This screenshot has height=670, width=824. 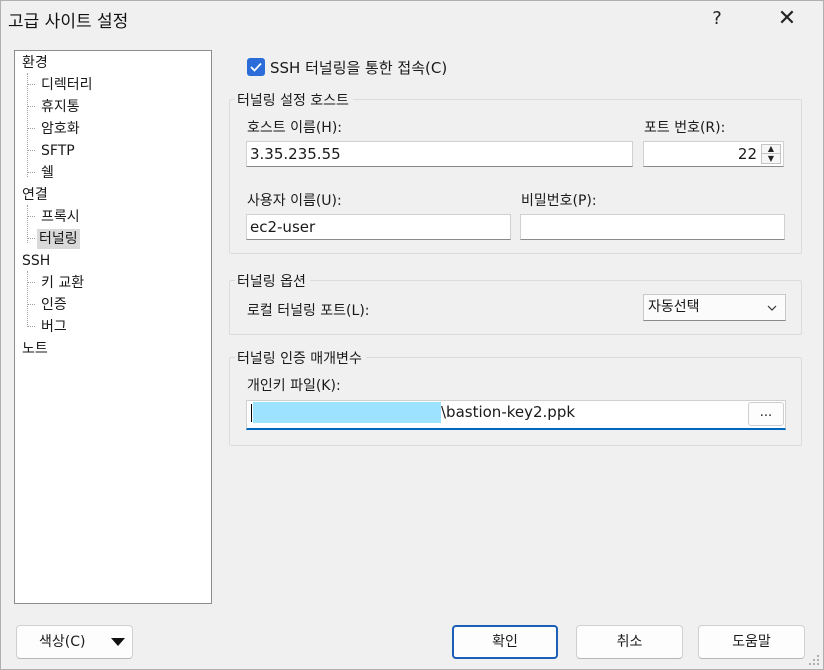 What do you see at coordinates (251, 413) in the screenshot?
I see `text-cursor` at bounding box center [251, 413].